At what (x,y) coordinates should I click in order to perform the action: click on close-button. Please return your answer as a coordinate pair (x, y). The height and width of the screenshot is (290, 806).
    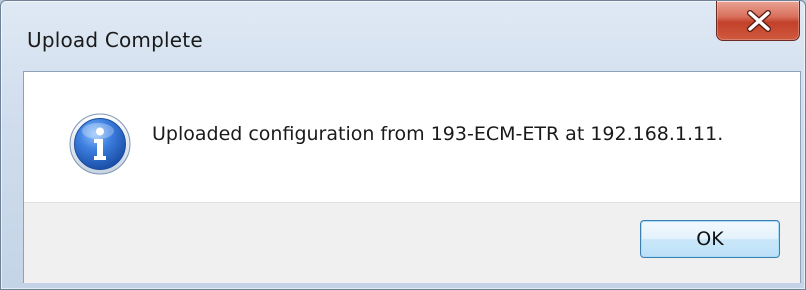
    Looking at the image, I should click on (758, 21).